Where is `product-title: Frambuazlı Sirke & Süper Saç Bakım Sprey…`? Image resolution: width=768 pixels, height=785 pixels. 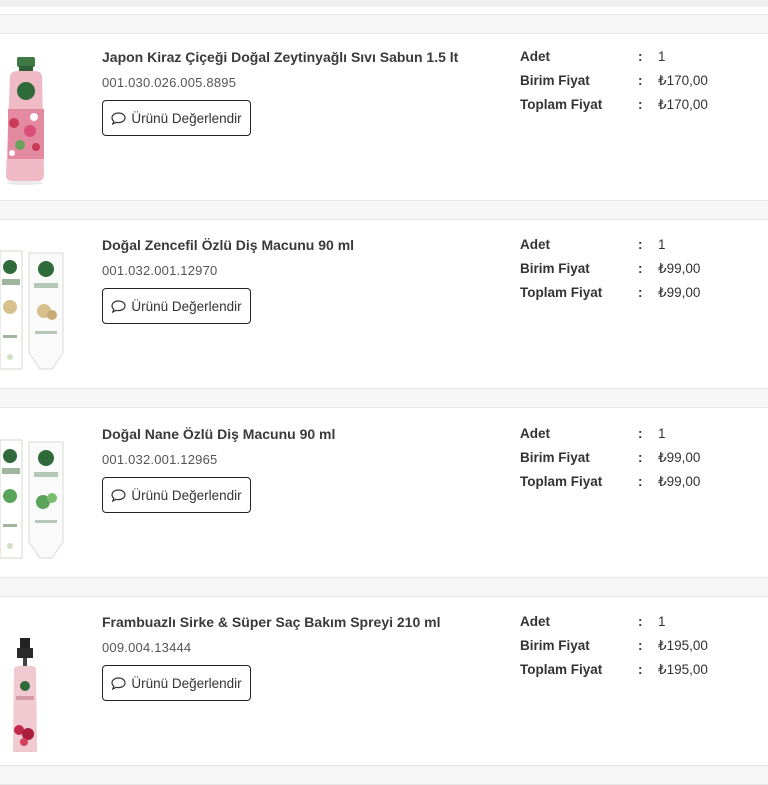
product-title: Frambuazlı Sirke & Süper Saç Bakım Sprey… is located at coordinates (271, 622).